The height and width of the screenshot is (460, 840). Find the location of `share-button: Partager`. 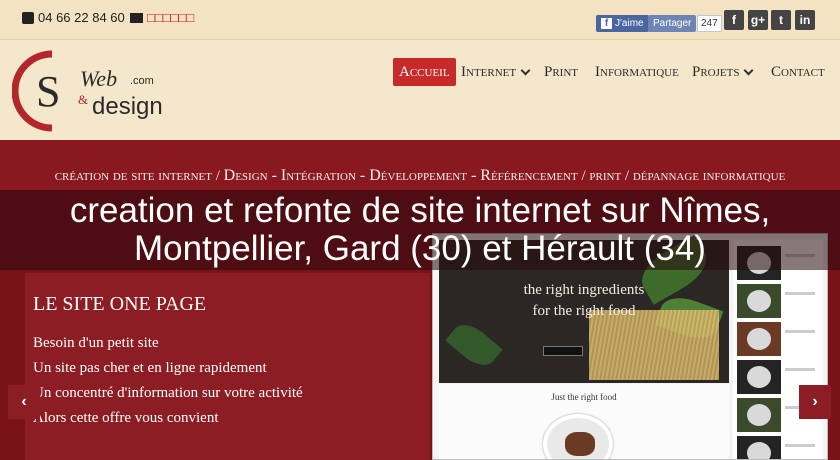

share-button: Partager is located at coordinates (672, 23).